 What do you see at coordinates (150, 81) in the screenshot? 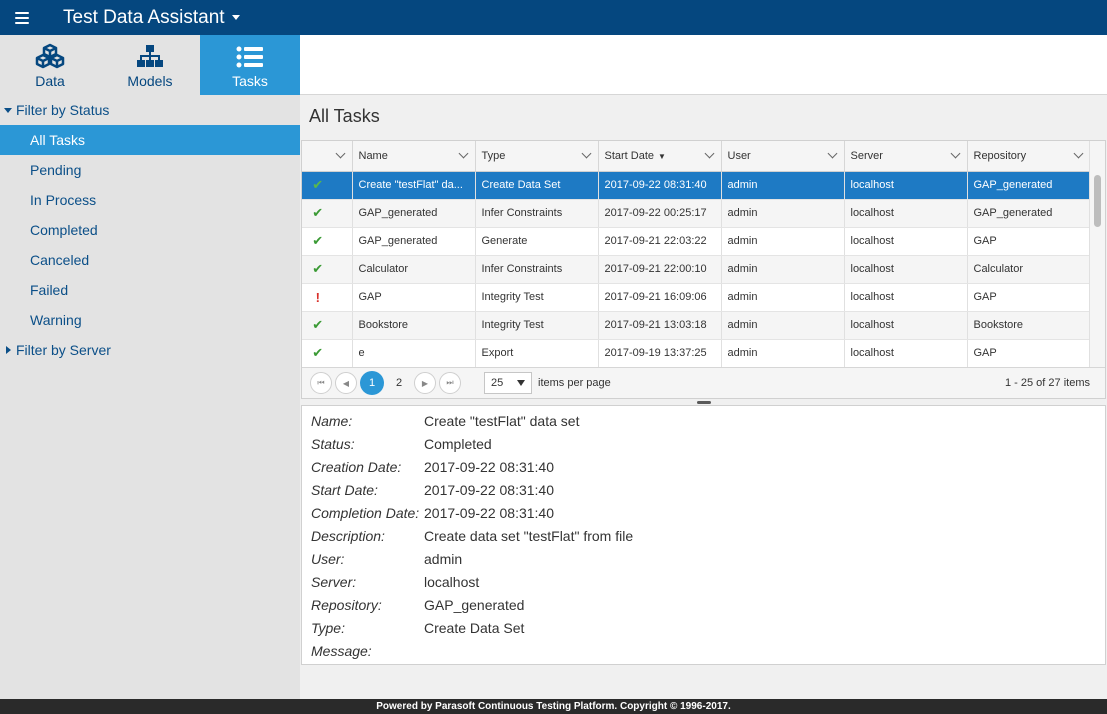
I see `tab-models-label: Models` at bounding box center [150, 81].